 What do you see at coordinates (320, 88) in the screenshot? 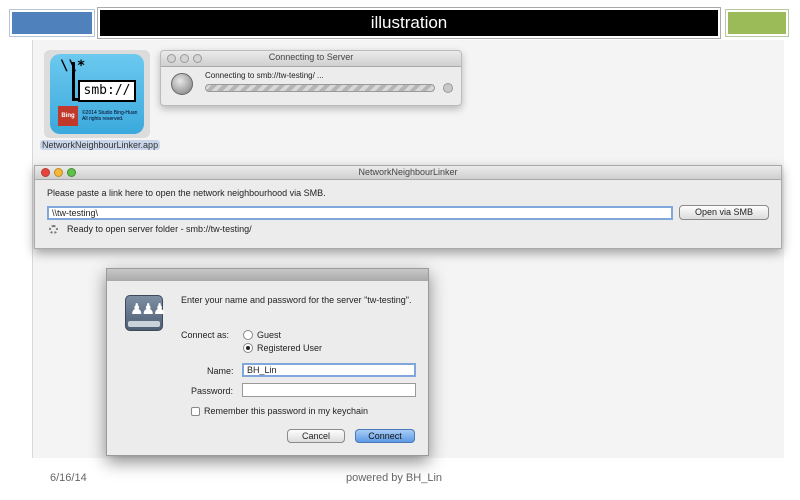
I see `connecting-progress-bar` at bounding box center [320, 88].